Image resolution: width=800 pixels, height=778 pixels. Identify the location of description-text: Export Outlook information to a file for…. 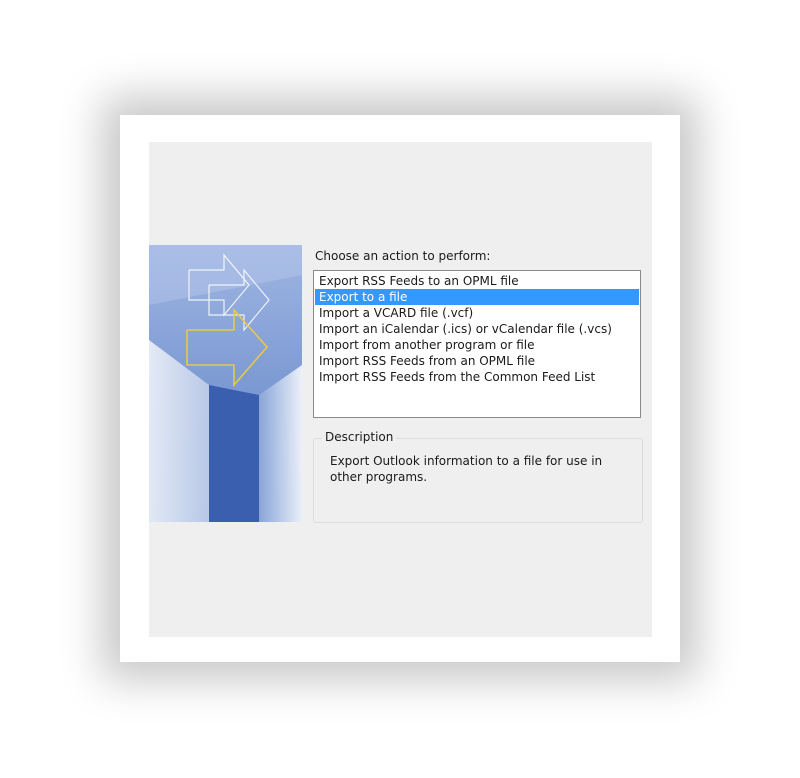
(466, 469).